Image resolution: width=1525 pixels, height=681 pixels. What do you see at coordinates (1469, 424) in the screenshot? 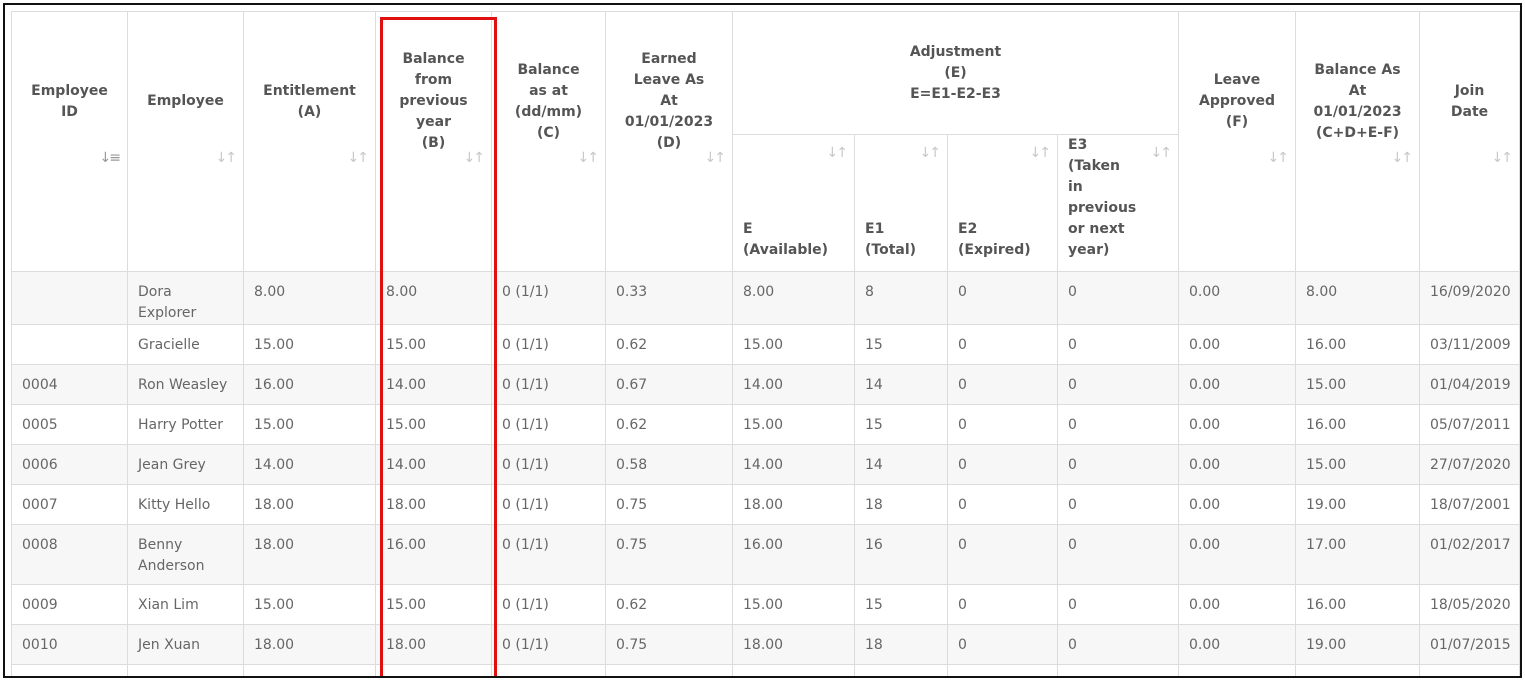
I see `cell-join-date: 05/07/2011` at bounding box center [1469, 424].